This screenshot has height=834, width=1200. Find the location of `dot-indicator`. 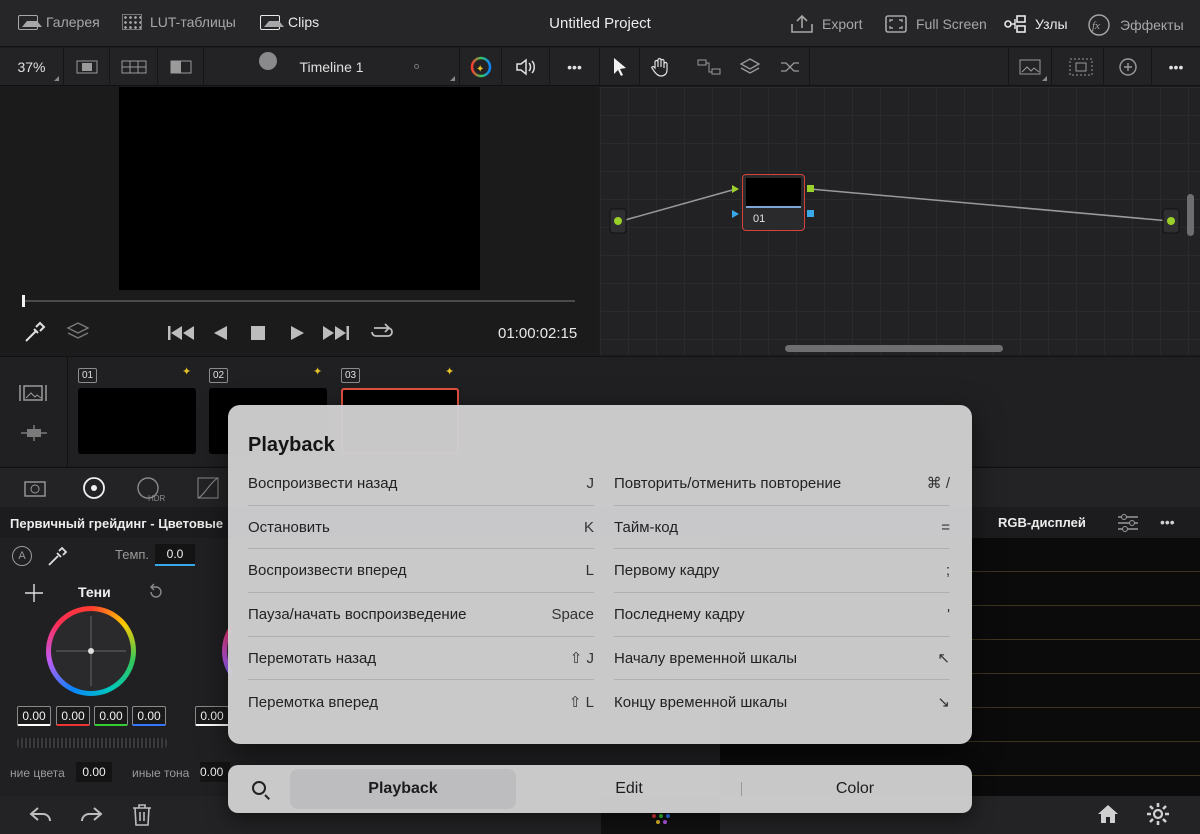

dot-indicator is located at coordinates (416, 66).